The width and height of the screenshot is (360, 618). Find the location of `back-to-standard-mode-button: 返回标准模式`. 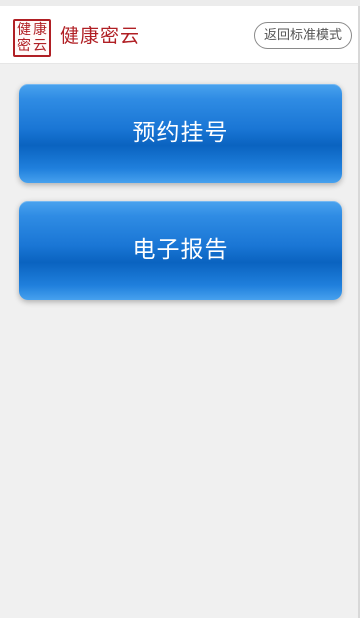

back-to-standard-mode-button: 返回标准模式 is located at coordinates (303, 35).